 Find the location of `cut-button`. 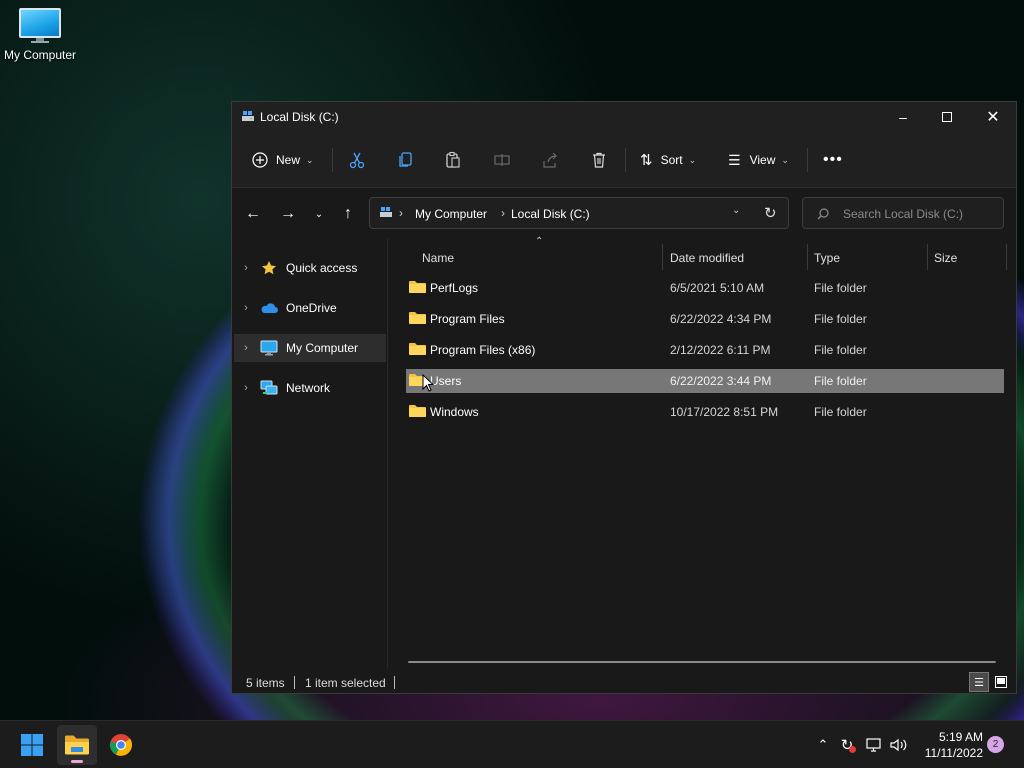

cut-button is located at coordinates (357, 160).